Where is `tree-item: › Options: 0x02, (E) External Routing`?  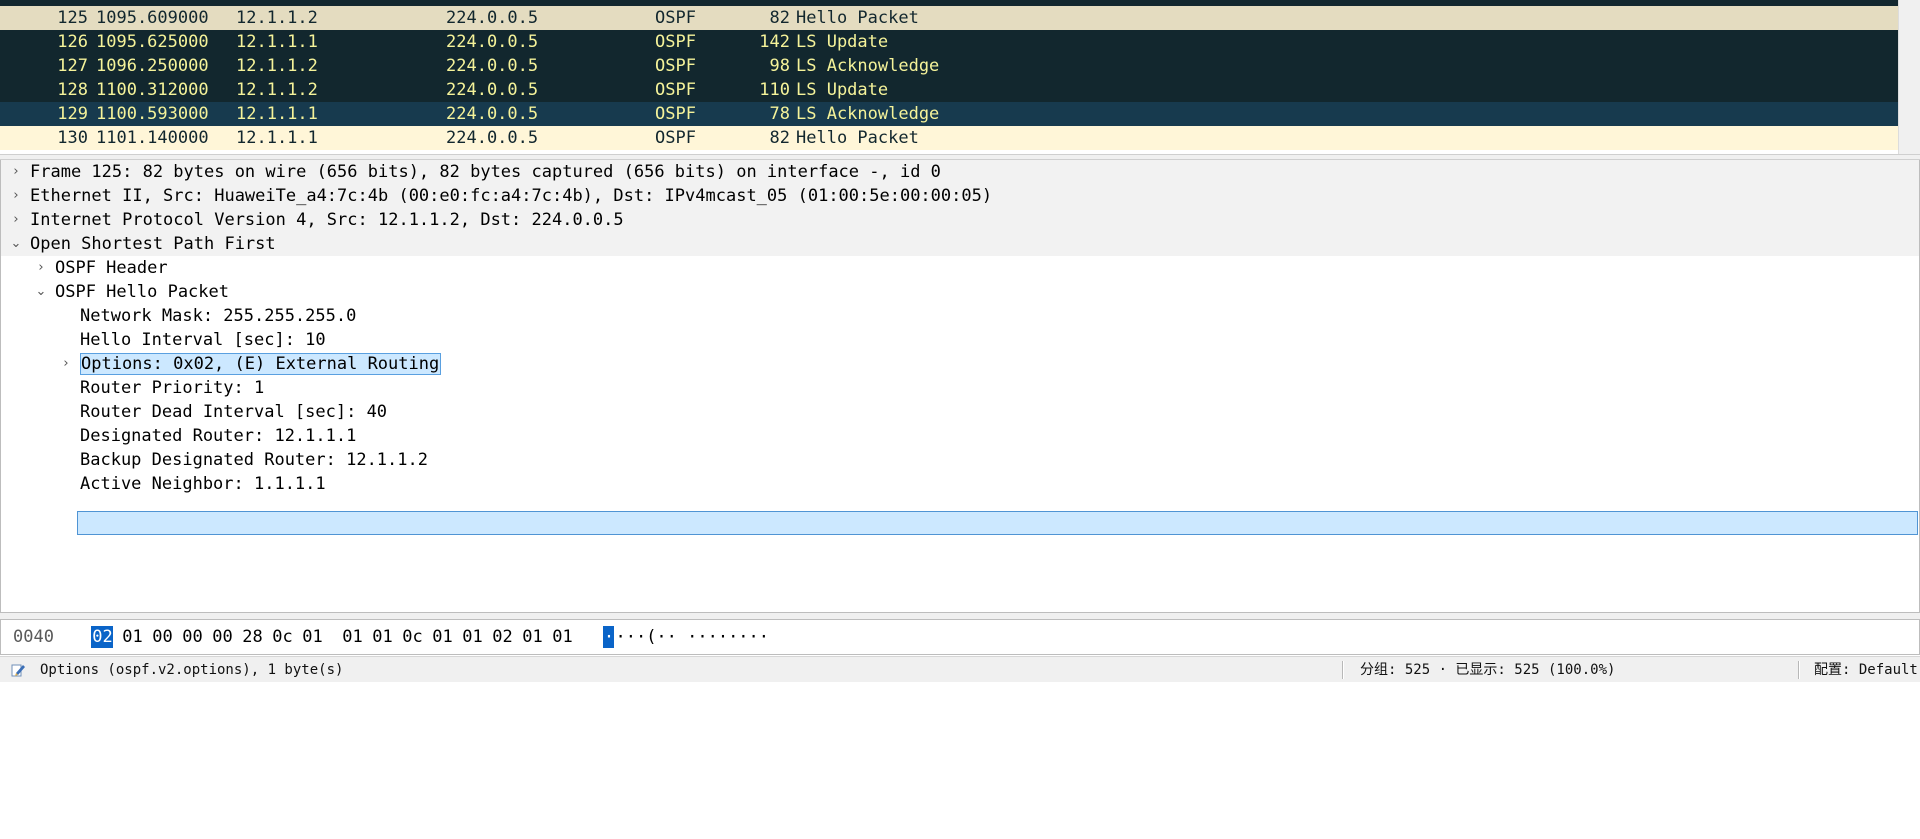
tree-item: › Options: 0x02, (E) External Routing is located at coordinates (960, 364).